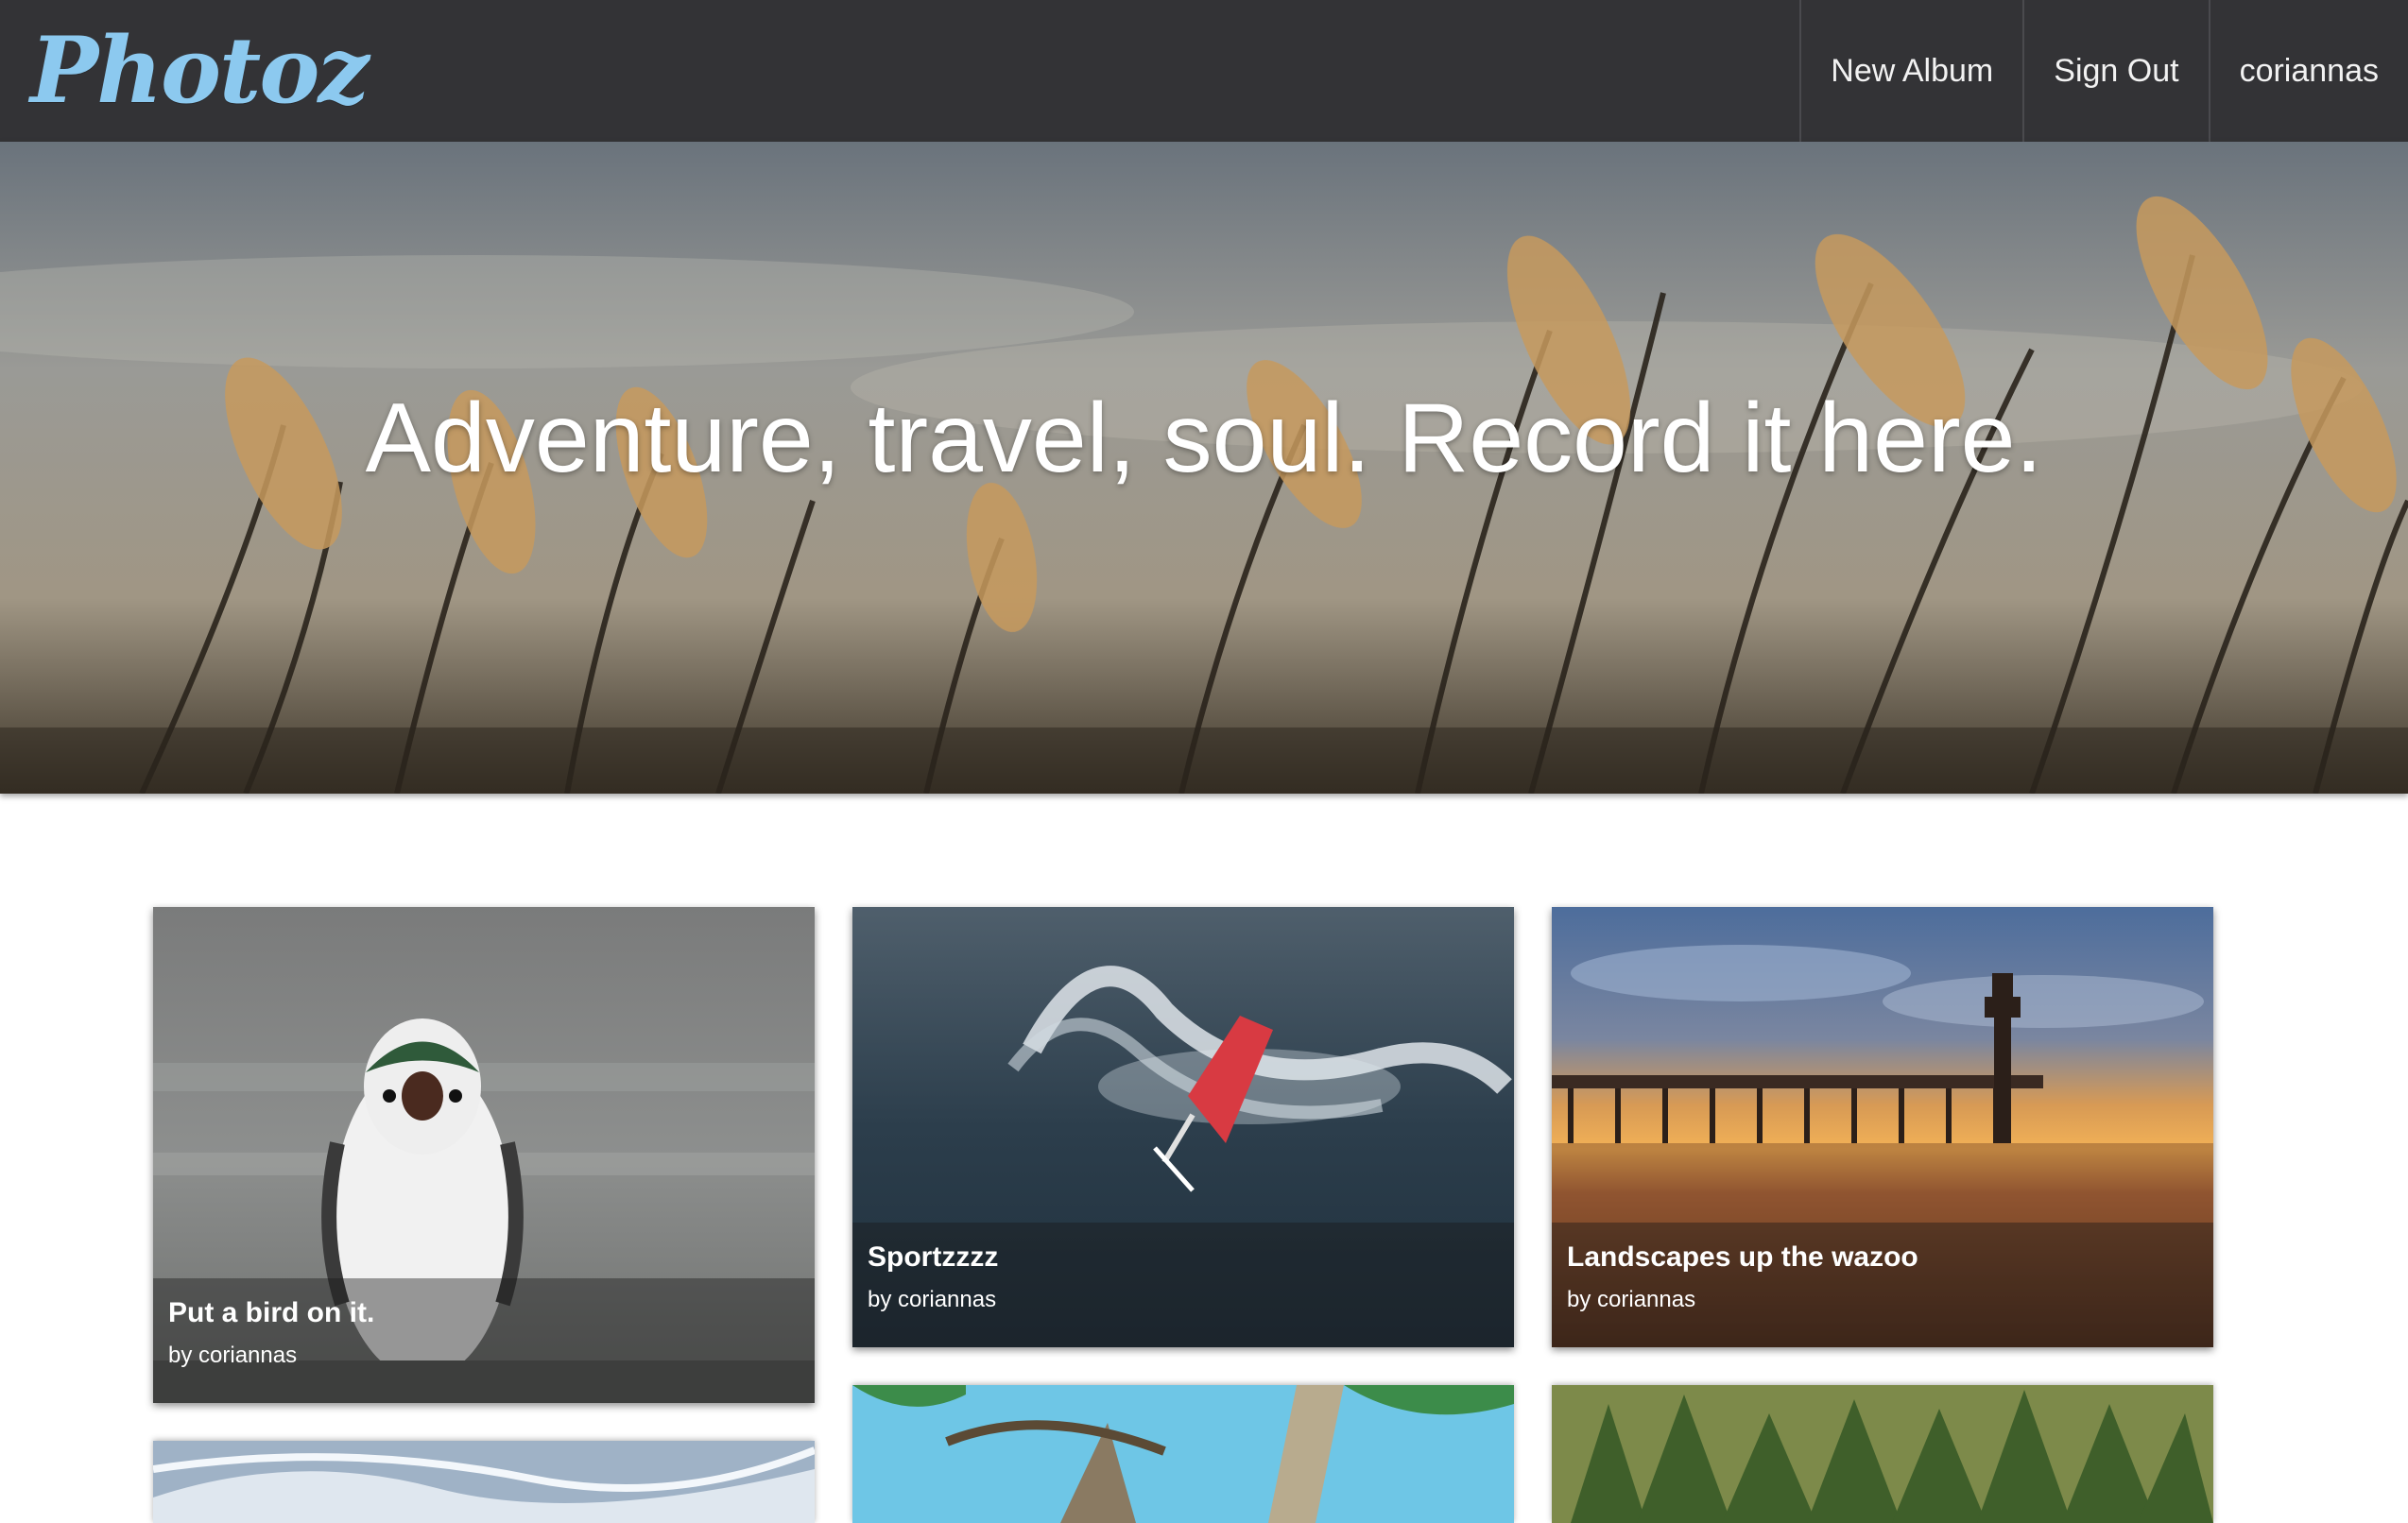 The height and width of the screenshot is (1523, 2408). I want to click on album-card-trees, so click(1183, 1454).